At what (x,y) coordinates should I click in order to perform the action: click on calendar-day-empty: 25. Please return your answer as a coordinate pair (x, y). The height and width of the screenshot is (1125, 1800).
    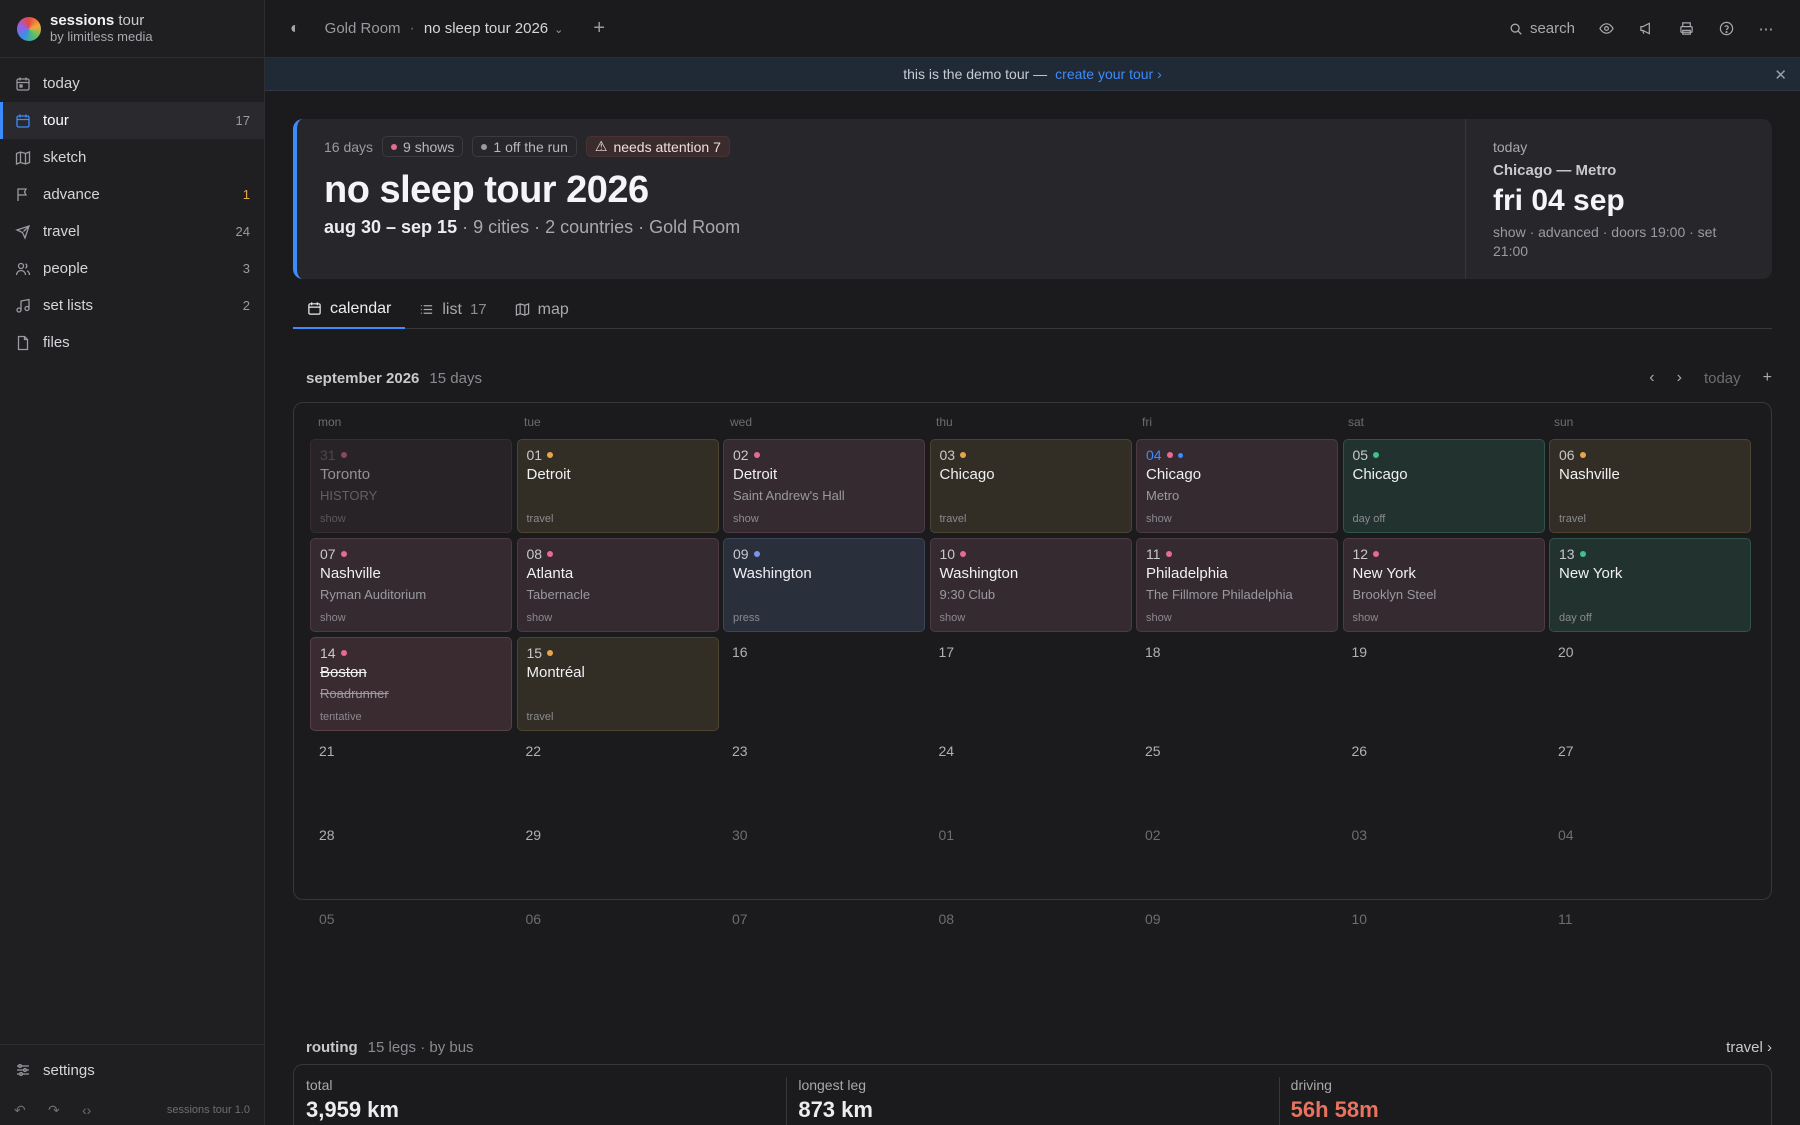
    Looking at the image, I should click on (1237, 776).